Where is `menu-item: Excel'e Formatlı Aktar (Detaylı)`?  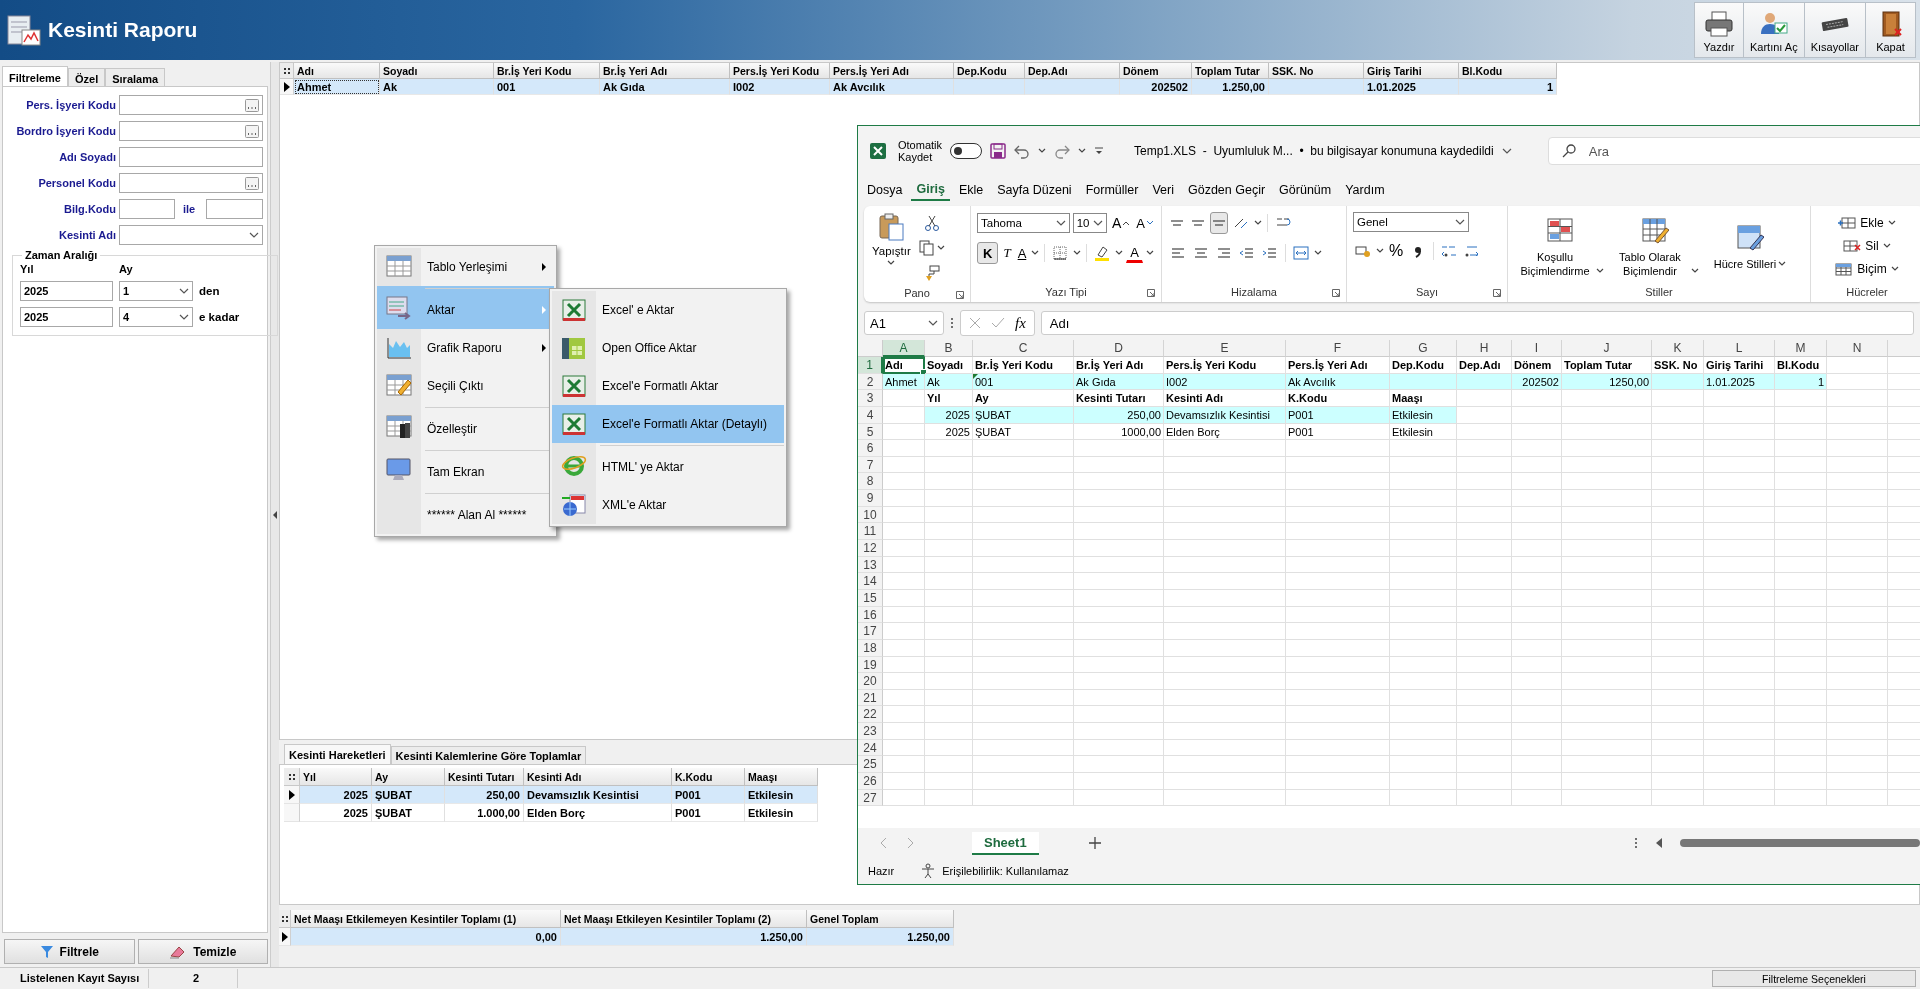
menu-item: Excel'e Formatlı Aktar (Detaylı) is located at coordinates (668, 424).